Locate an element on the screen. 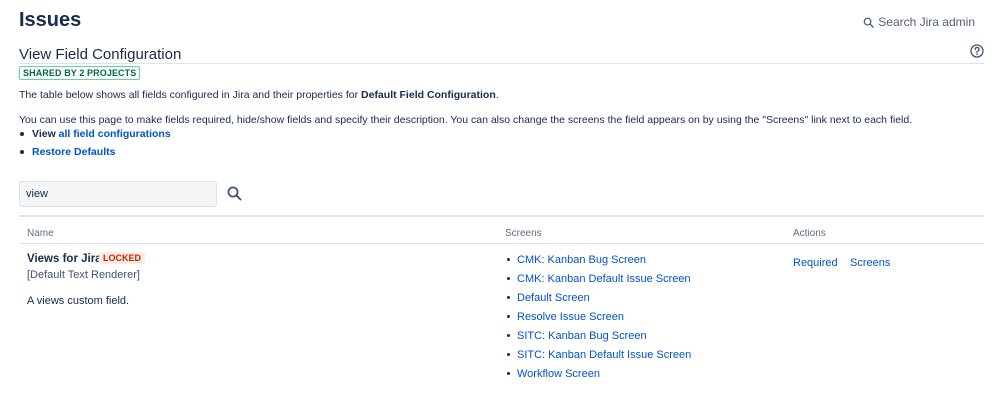 Image resolution: width=999 pixels, height=414 pixels. section-title: View Field Configuration is located at coordinates (100, 54).